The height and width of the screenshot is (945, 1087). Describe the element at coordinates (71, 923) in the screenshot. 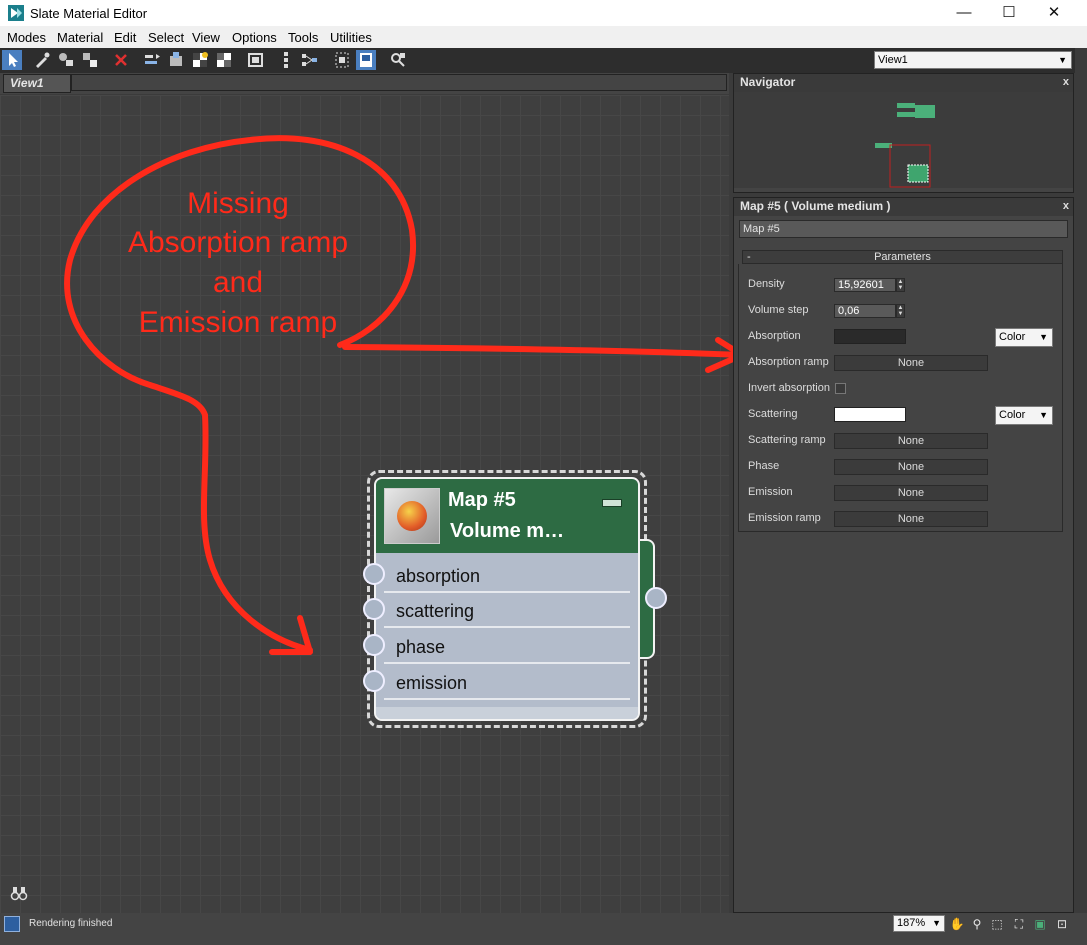

I see `status-text: Rendering finished` at that location.